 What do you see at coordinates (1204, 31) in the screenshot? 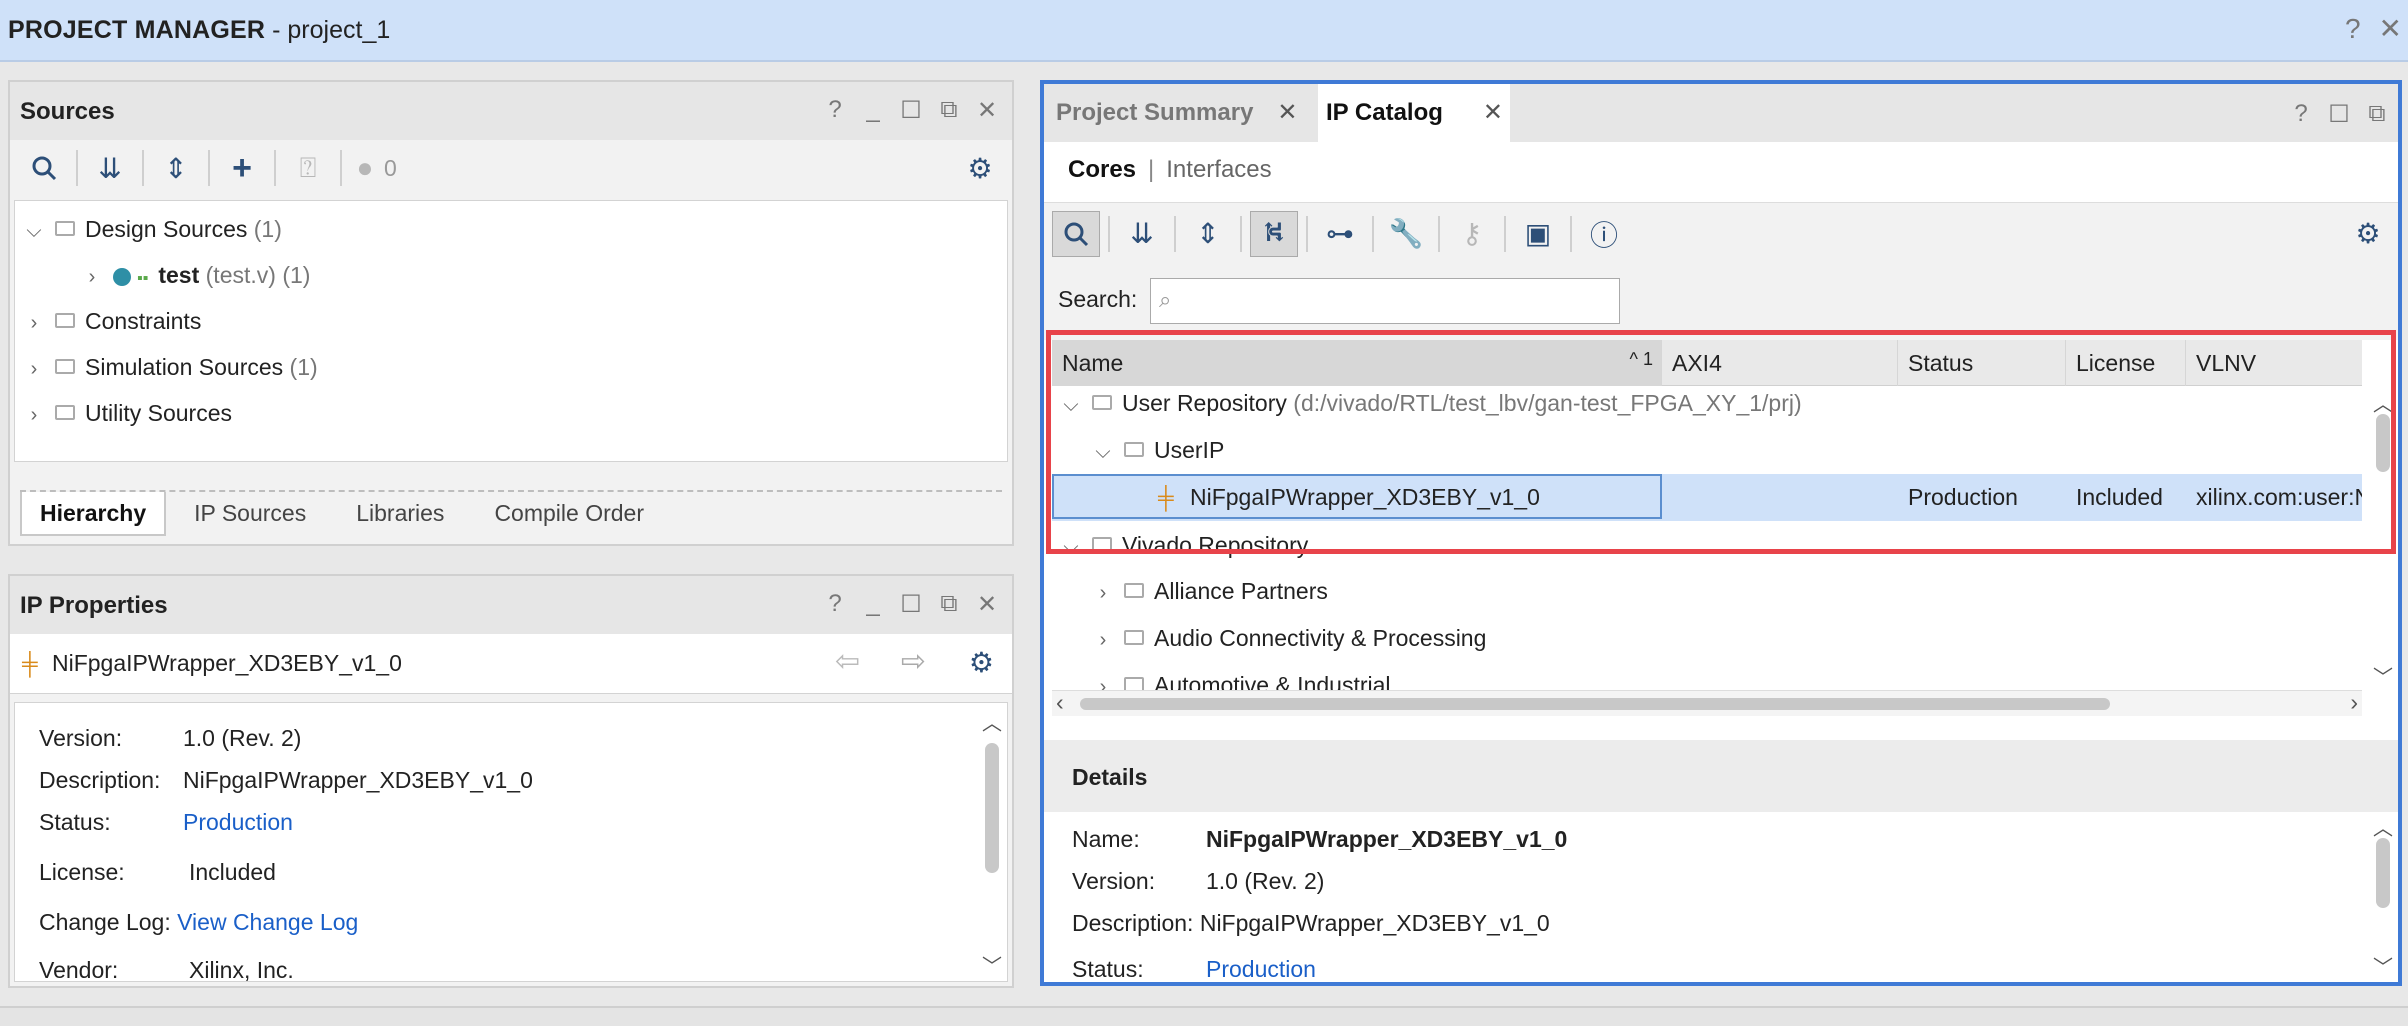
I see `project-manager-bar: PROJECT MANAGER - project_1 ? ✕` at bounding box center [1204, 31].